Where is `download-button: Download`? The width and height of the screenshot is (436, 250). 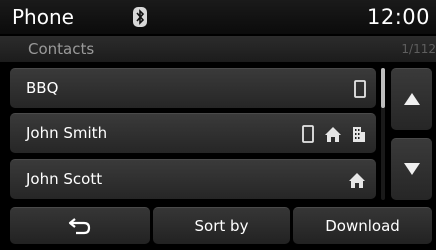
download-button: Download is located at coordinates (362, 225).